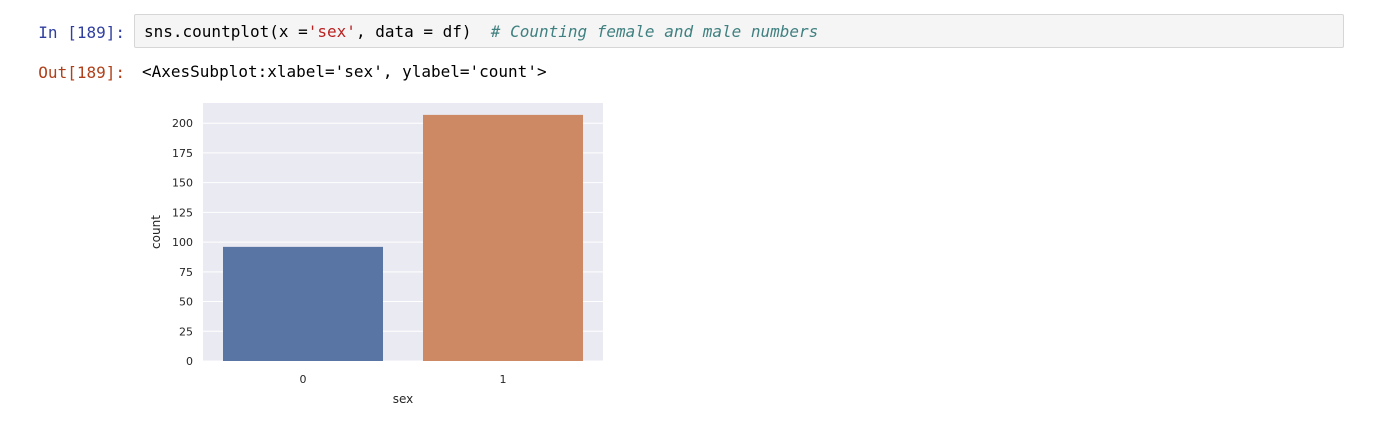 The image size is (1400, 425). Describe the element at coordinates (654, 31) in the screenshot. I see `code-comment: # Counting female and male numbers` at that location.